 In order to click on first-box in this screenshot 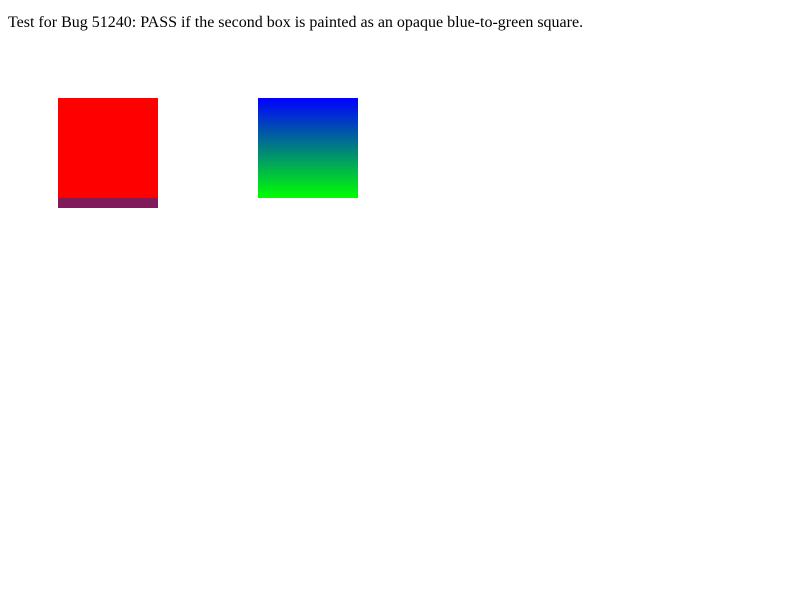, I will do `click(108, 153)`.